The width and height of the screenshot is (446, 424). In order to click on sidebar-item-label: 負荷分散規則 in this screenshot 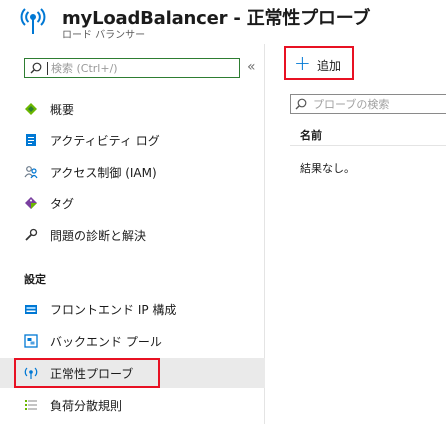, I will do `click(86, 406)`.